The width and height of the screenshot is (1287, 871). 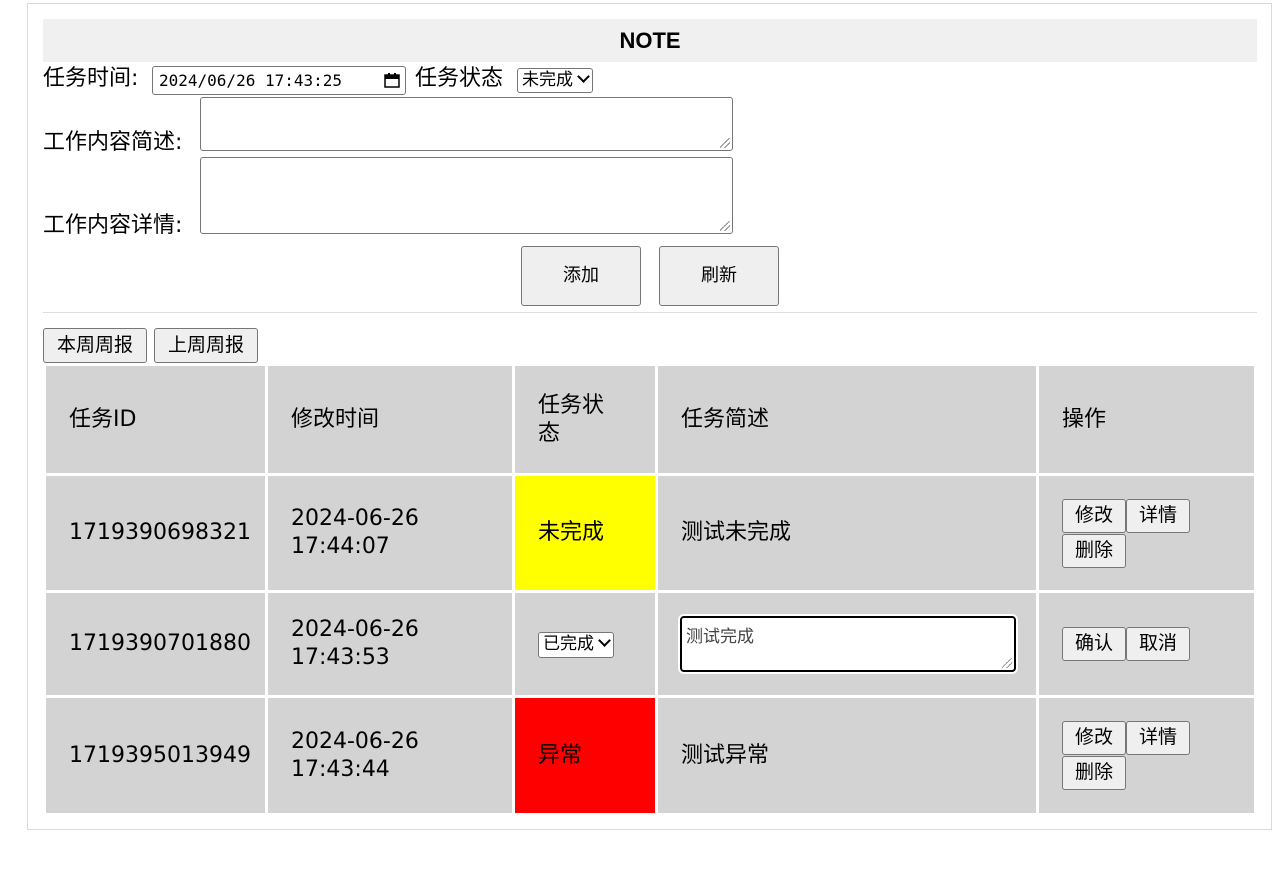 What do you see at coordinates (160, 643) in the screenshot?
I see `task-id: 1719390701880` at bounding box center [160, 643].